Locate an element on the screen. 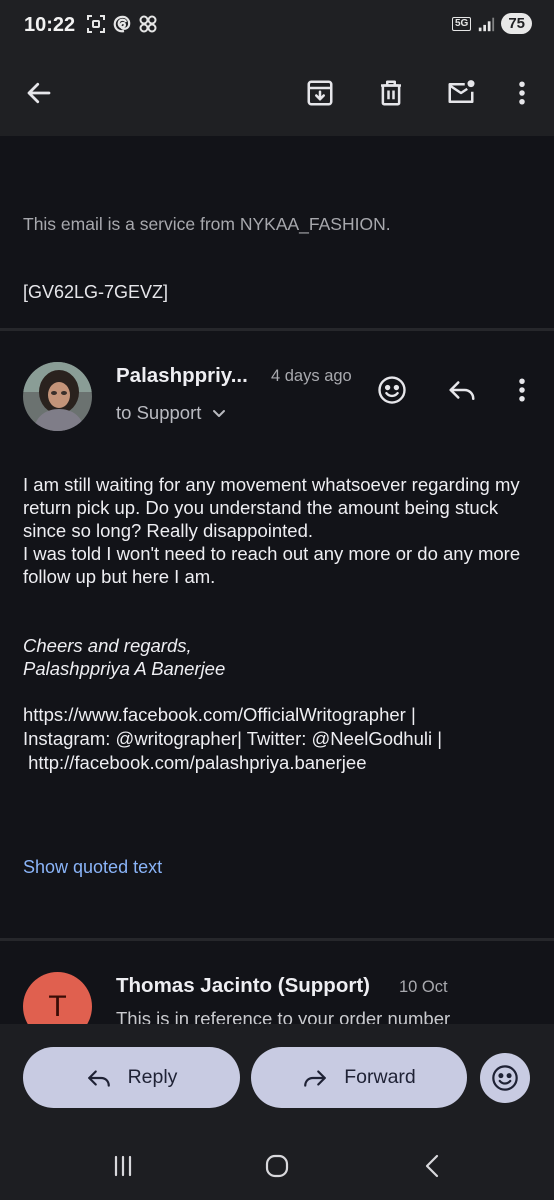  back-chevron-icon is located at coordinates (432, 1166).